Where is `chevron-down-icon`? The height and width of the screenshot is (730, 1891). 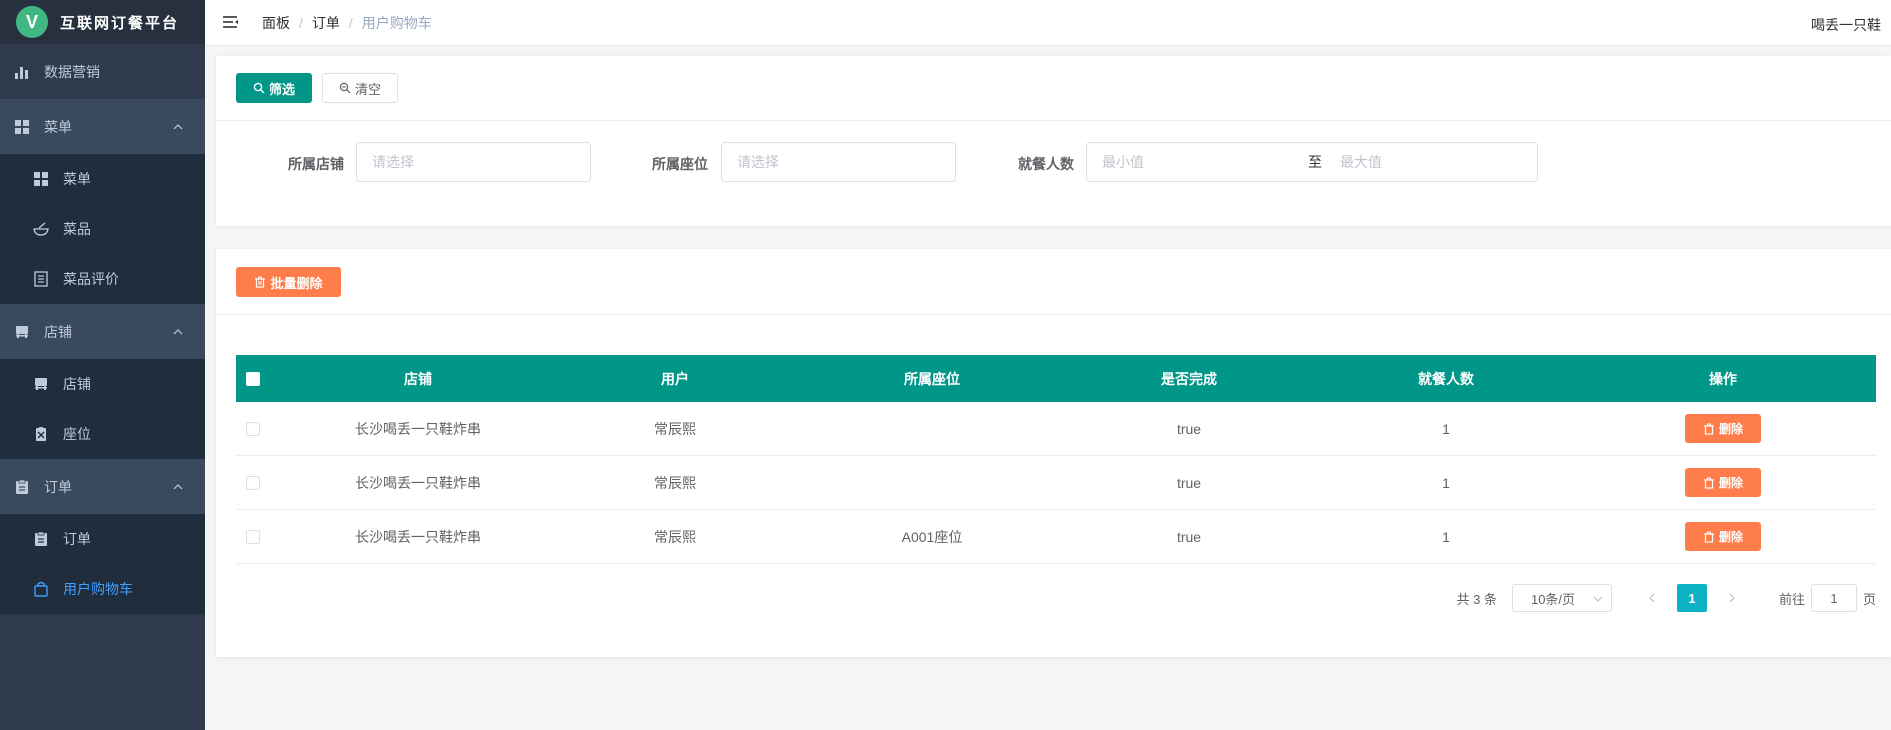
chevron-down-icon is located at coordinates (1598, 599).